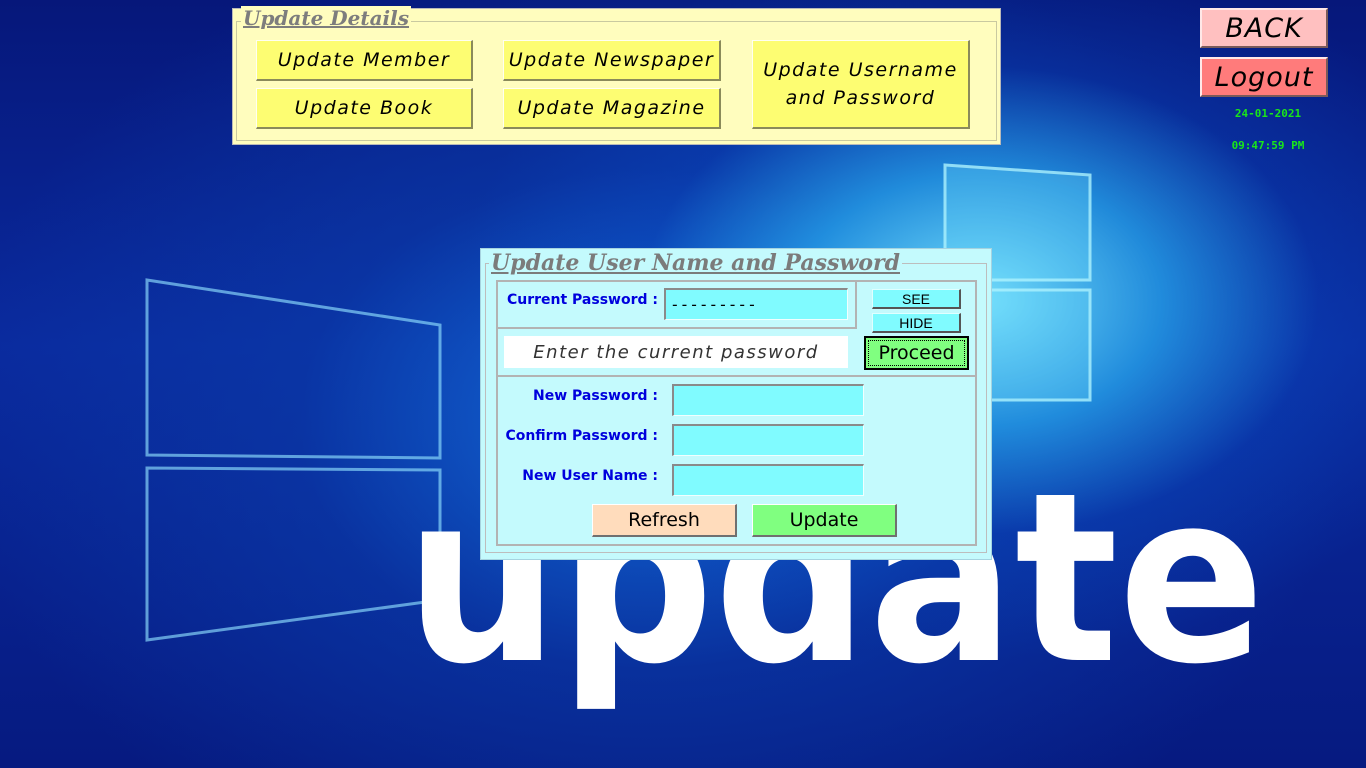 The height and width of the screenshot is (768, 1366). Describe the element at coordinates (595, 396) in the screenshot. I see `new-password-label: New Password :` at that location.